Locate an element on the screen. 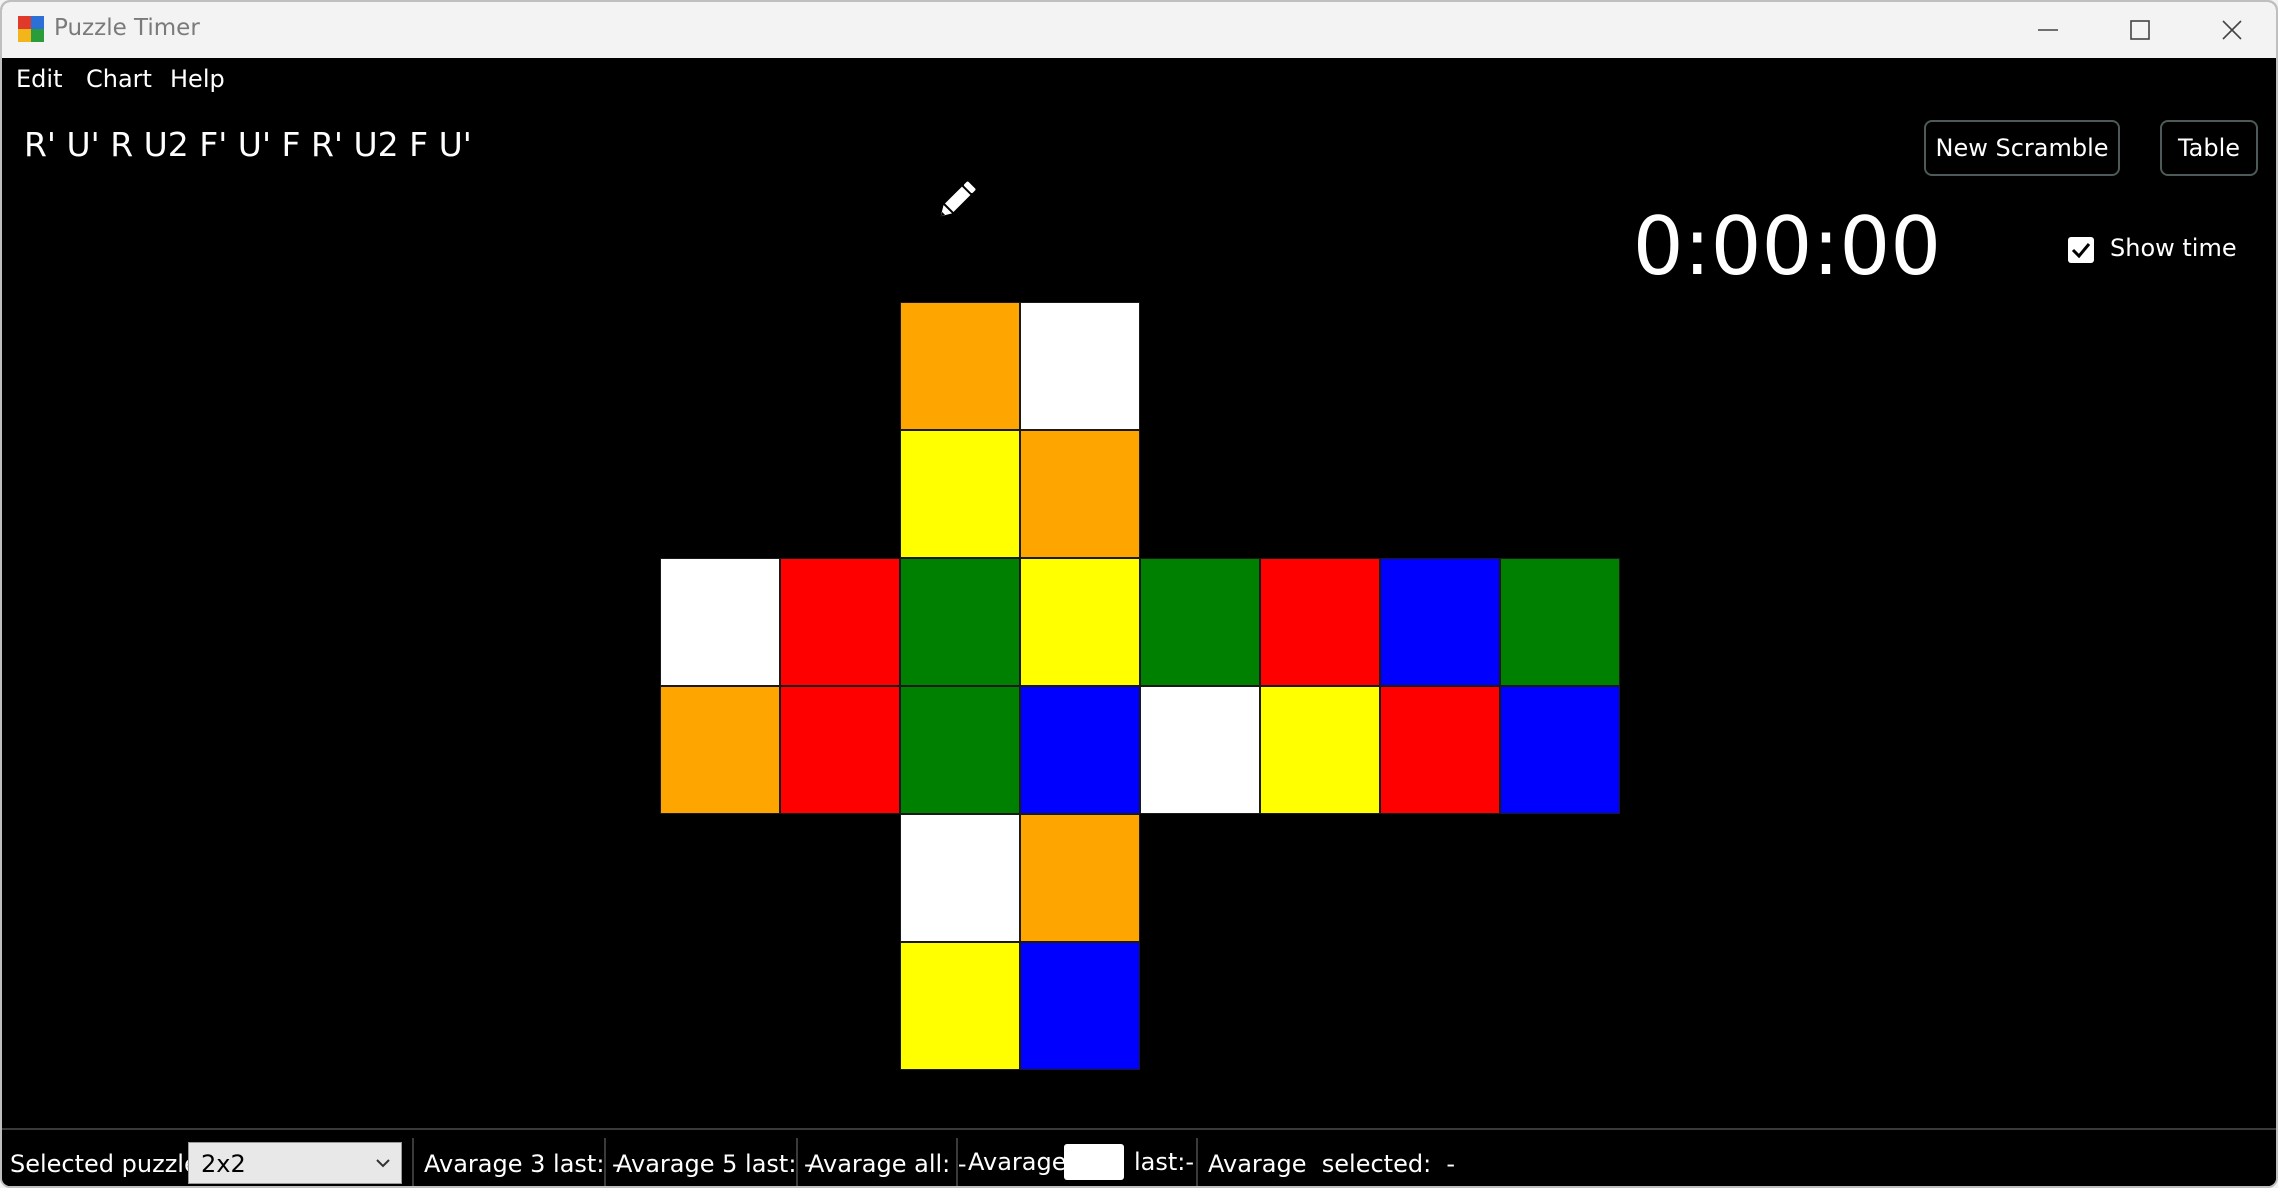 Image resolution: width=2278 pixels, height=1188 pixels. average-custom-suffix: last:- is located at coordinates (1164, 1162).